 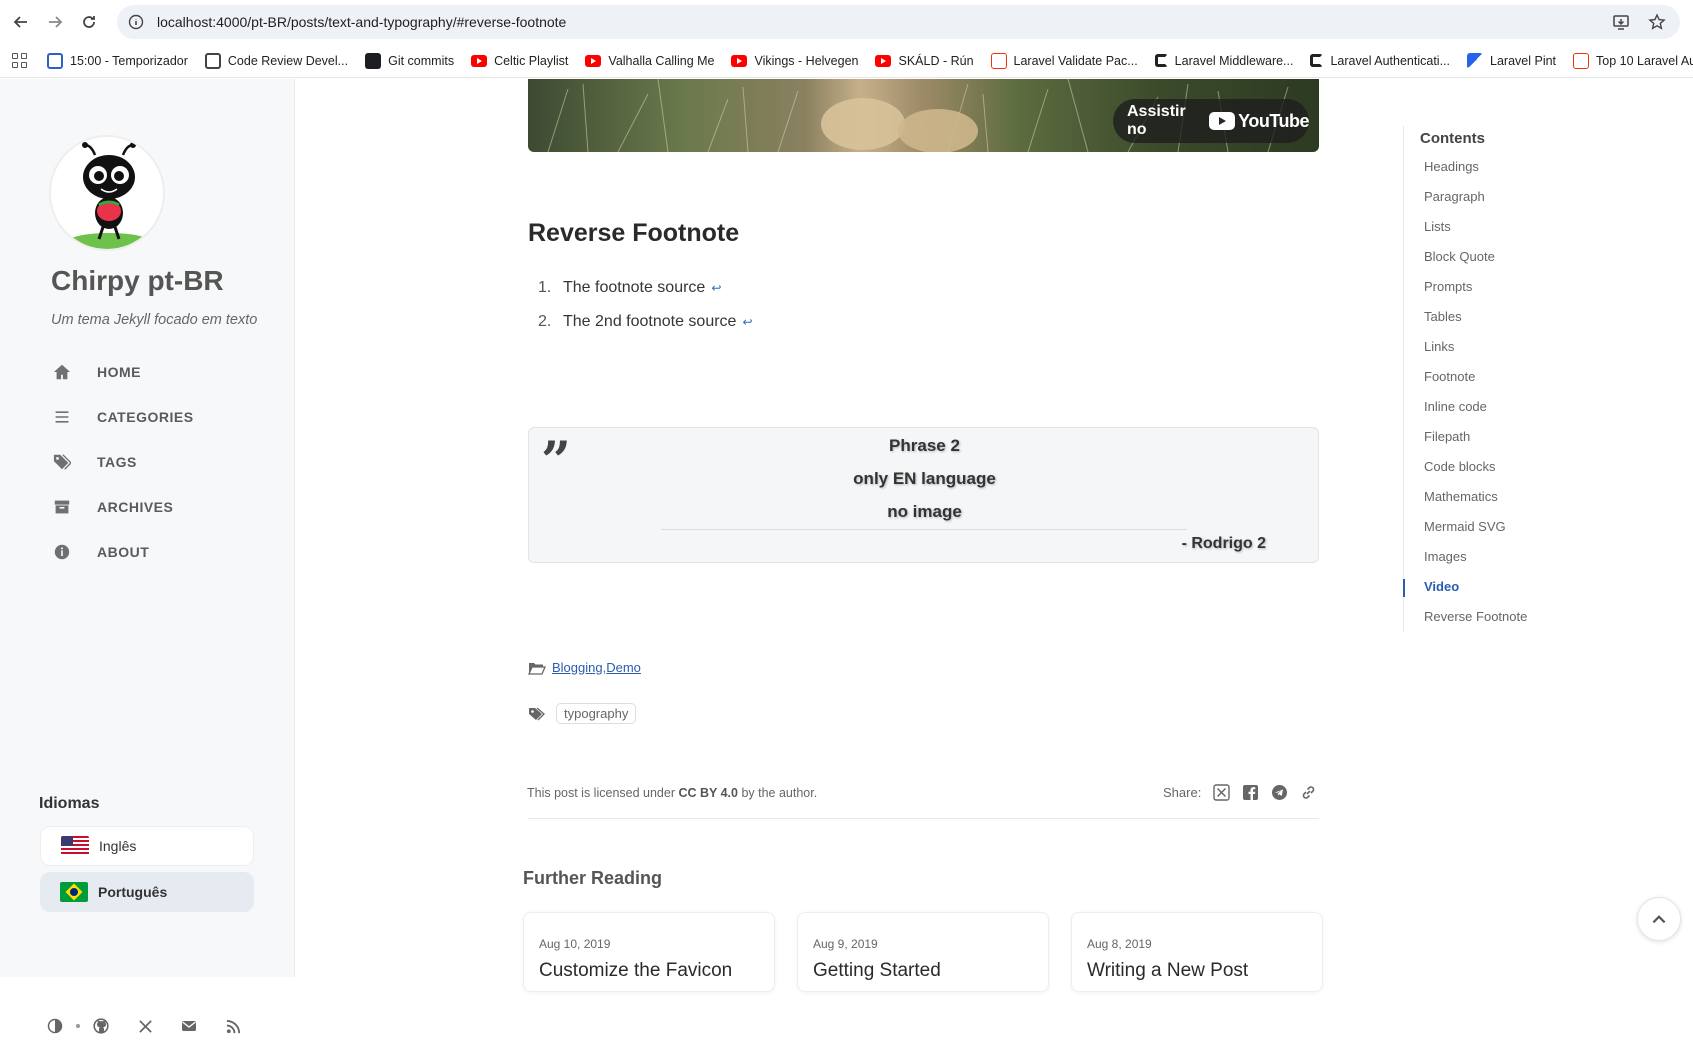 I want to click on further-reading-heading: Further Reading, so click(x=593, y=878).